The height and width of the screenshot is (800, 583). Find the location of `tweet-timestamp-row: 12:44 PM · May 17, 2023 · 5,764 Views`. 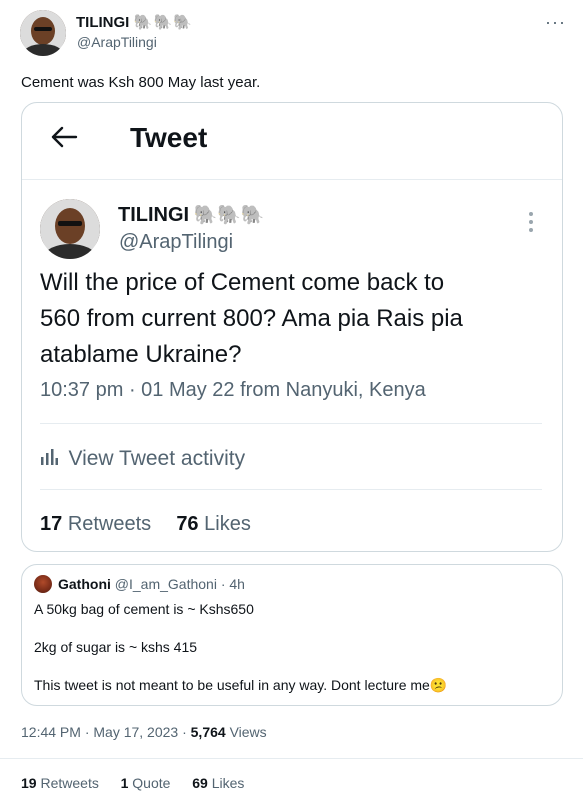

tweet-timestamp-row: 12:44 PM · May 17, 2023 · 5,764 Views is located at coordinates (144, 732).